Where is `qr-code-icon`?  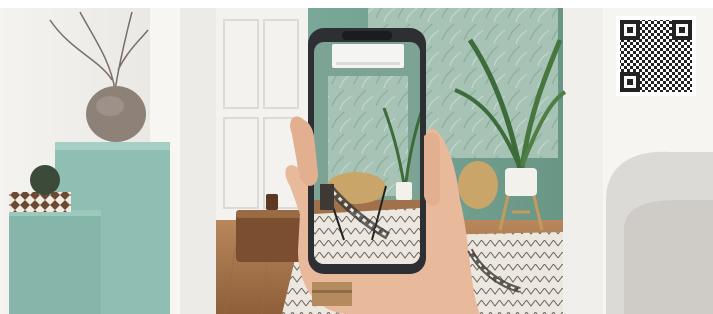
qr-code-icon is located at coordinates (656, 56).